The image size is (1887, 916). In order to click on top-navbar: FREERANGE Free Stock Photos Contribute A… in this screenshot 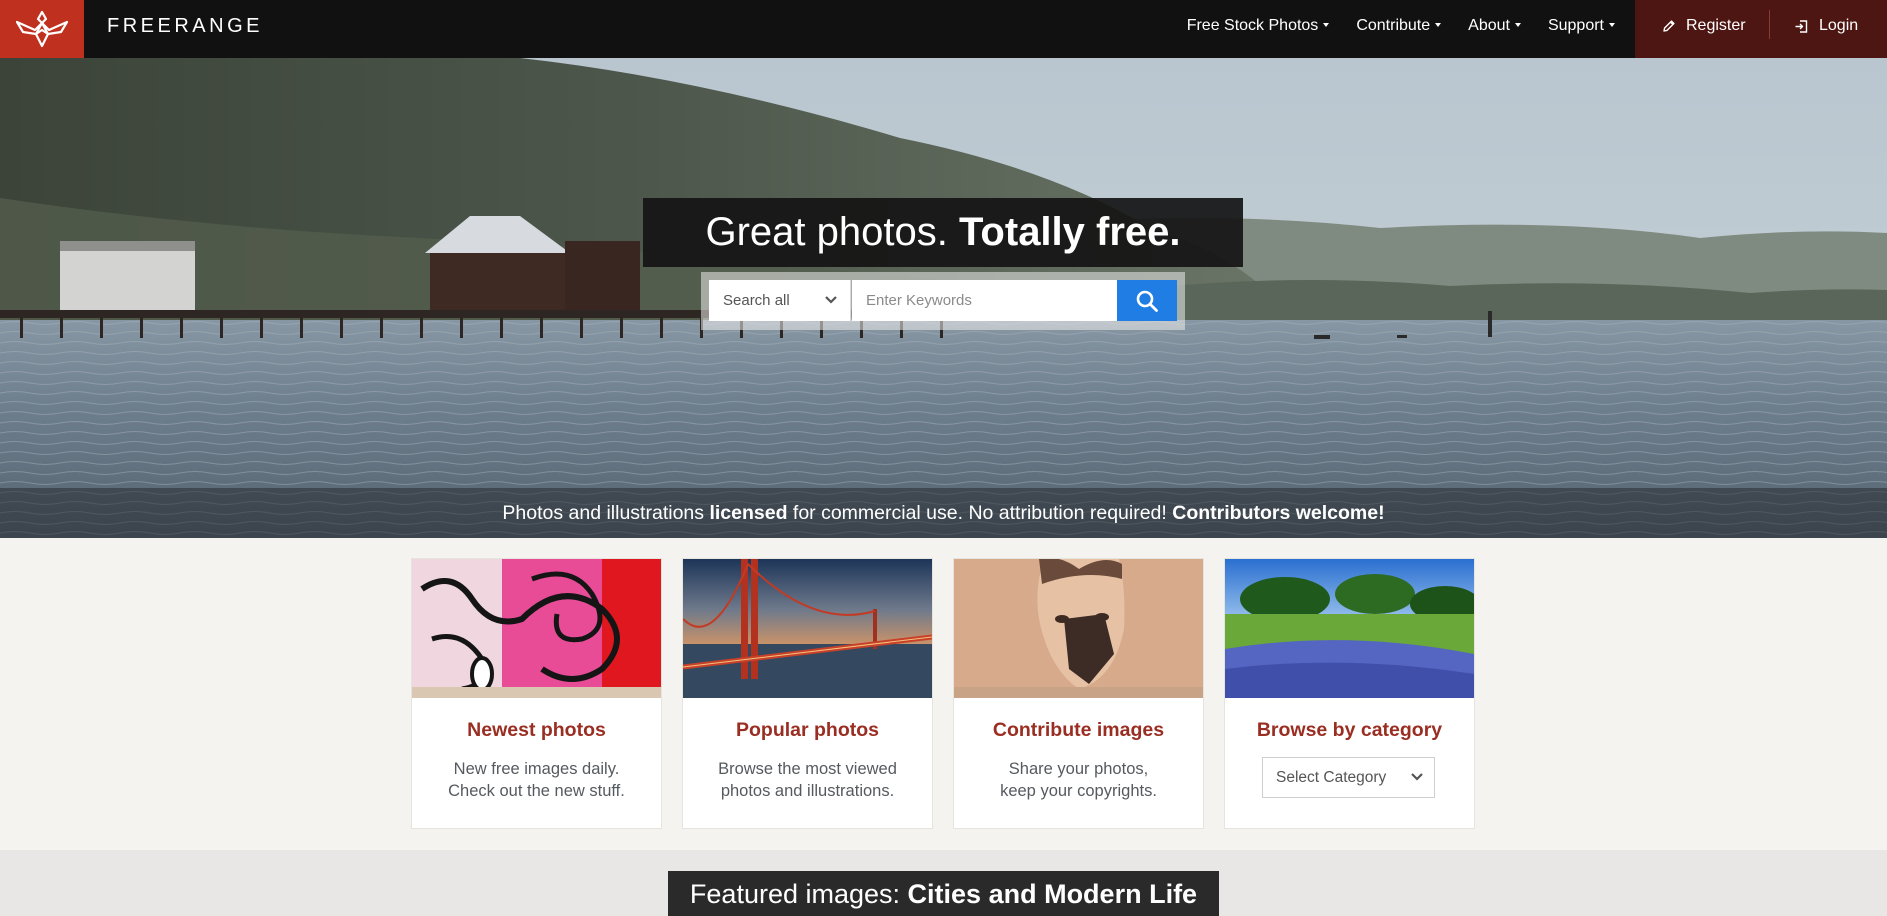, I will do `click(943, 29)`.